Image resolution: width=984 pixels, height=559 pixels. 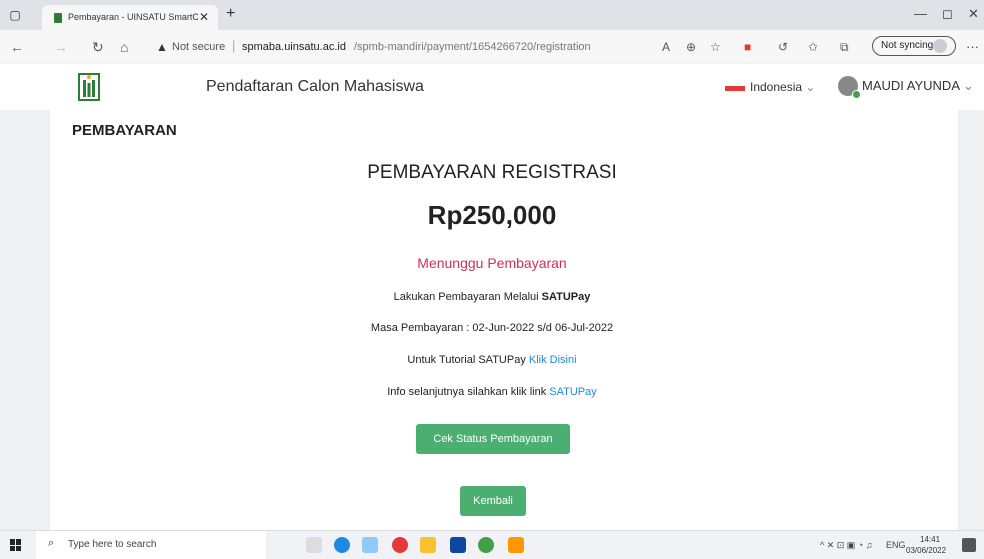 What do you see at coordinates (896, 545) in the screenshot?
I see `input-language: ENG` at bounding box center [896, 545].